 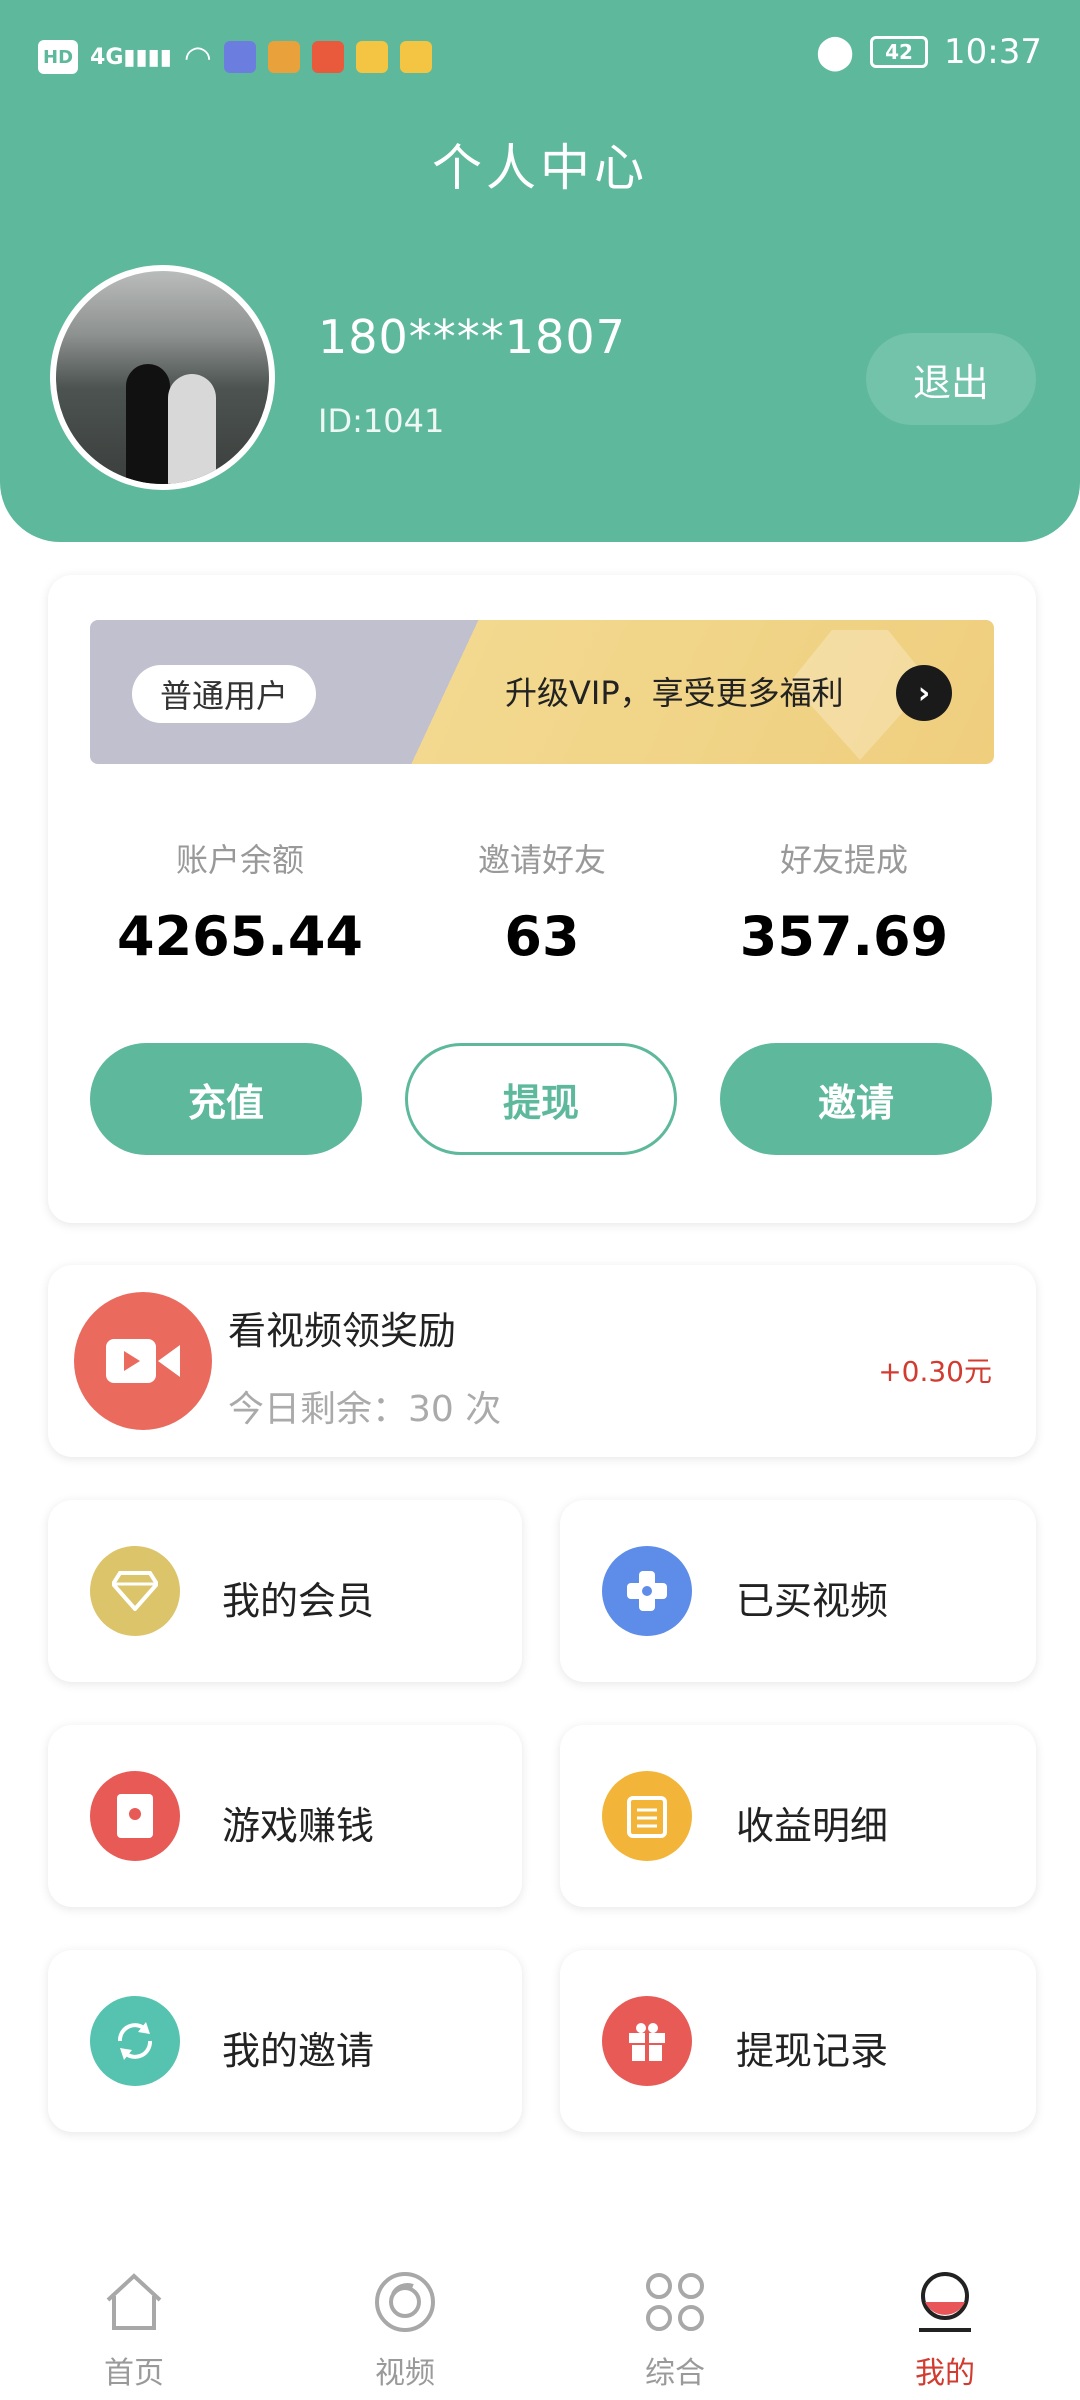 What do you see at coordinates (134, 2373) in the screenshot?
I see `tab-label: 首页` at bounding box center [134, 2373].